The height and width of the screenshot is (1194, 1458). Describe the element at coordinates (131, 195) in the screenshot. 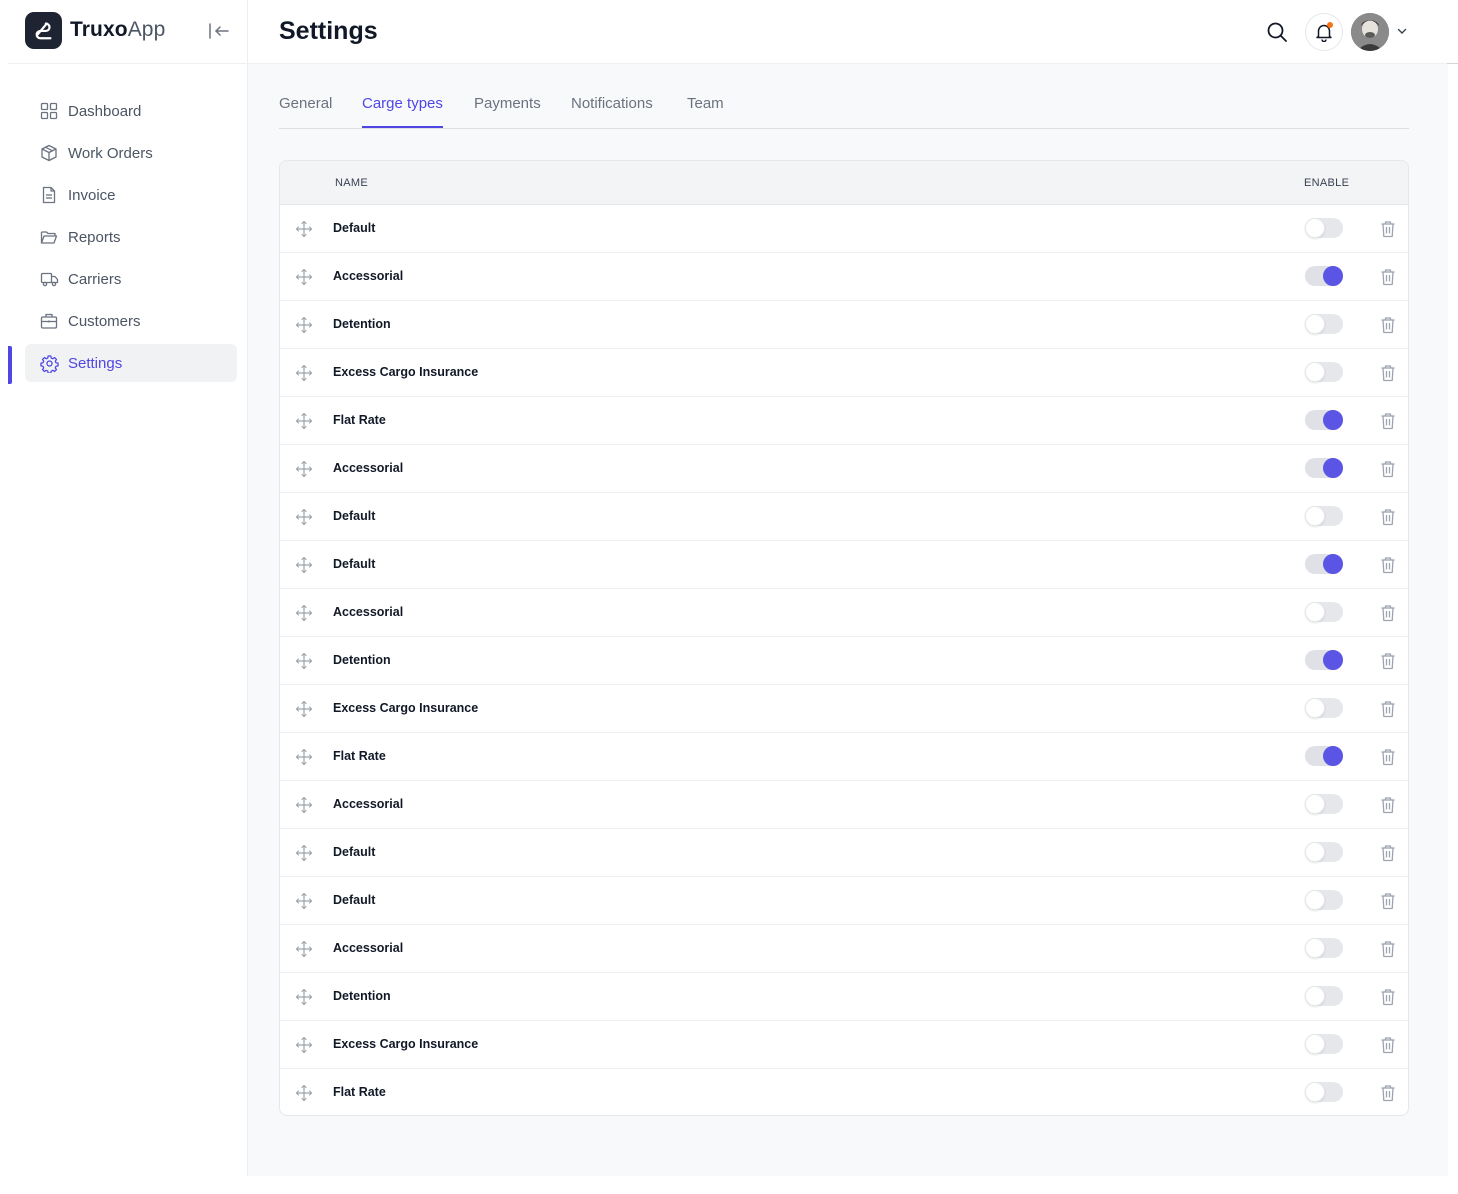

I see `sidebar-item-invoice: Invoice` at that location.